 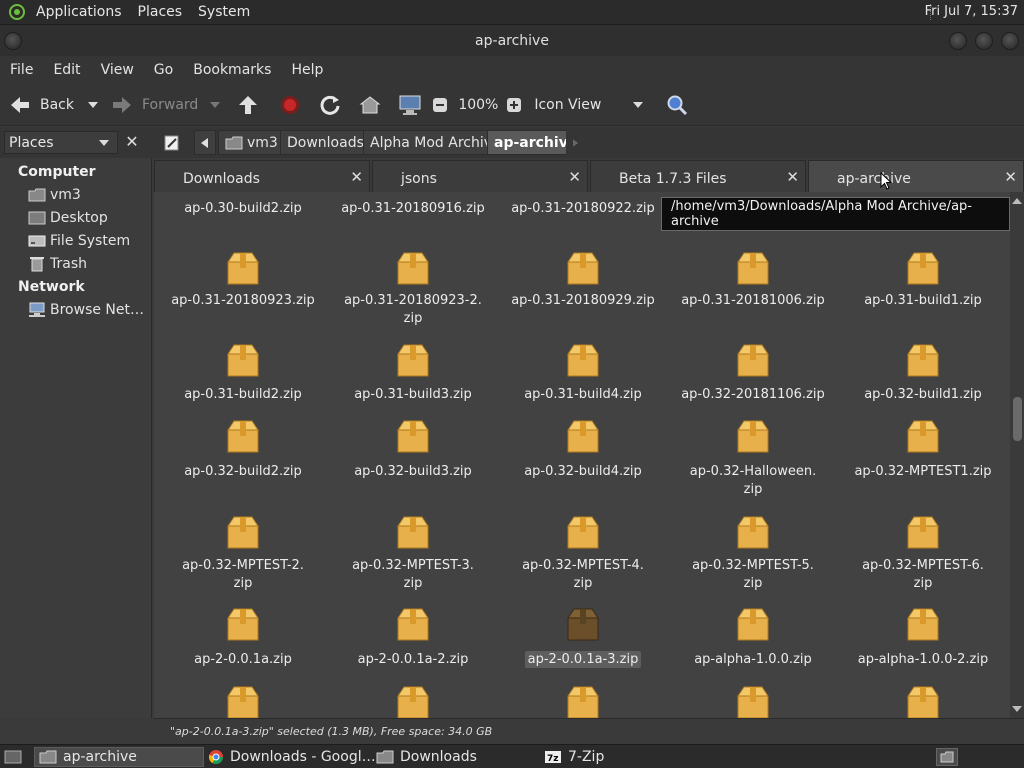 What do you see at coordinates (435, 142) in the screenshot?
I see `breadcrumb-alpha-mod-archive: Alpha Mod Archive` at bounding box center [435, 142].